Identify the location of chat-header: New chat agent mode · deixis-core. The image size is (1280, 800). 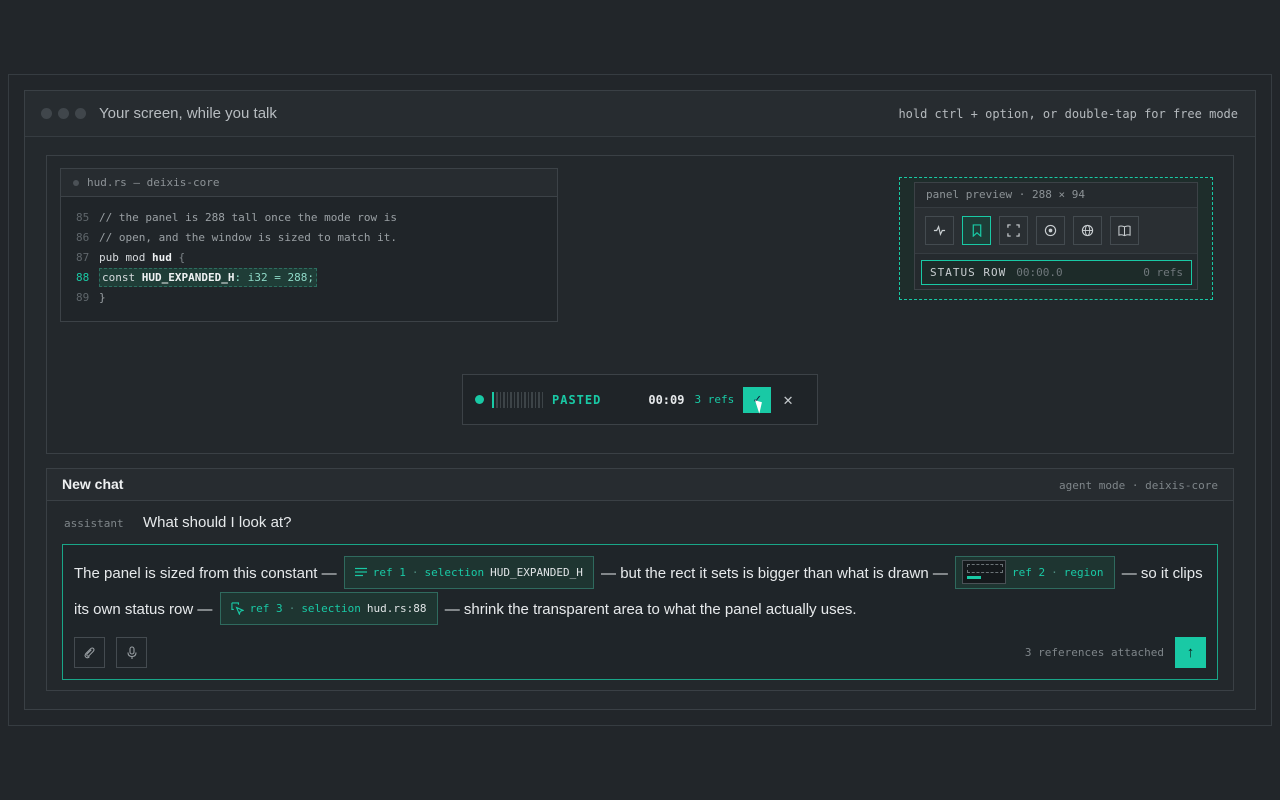
(640, 485).